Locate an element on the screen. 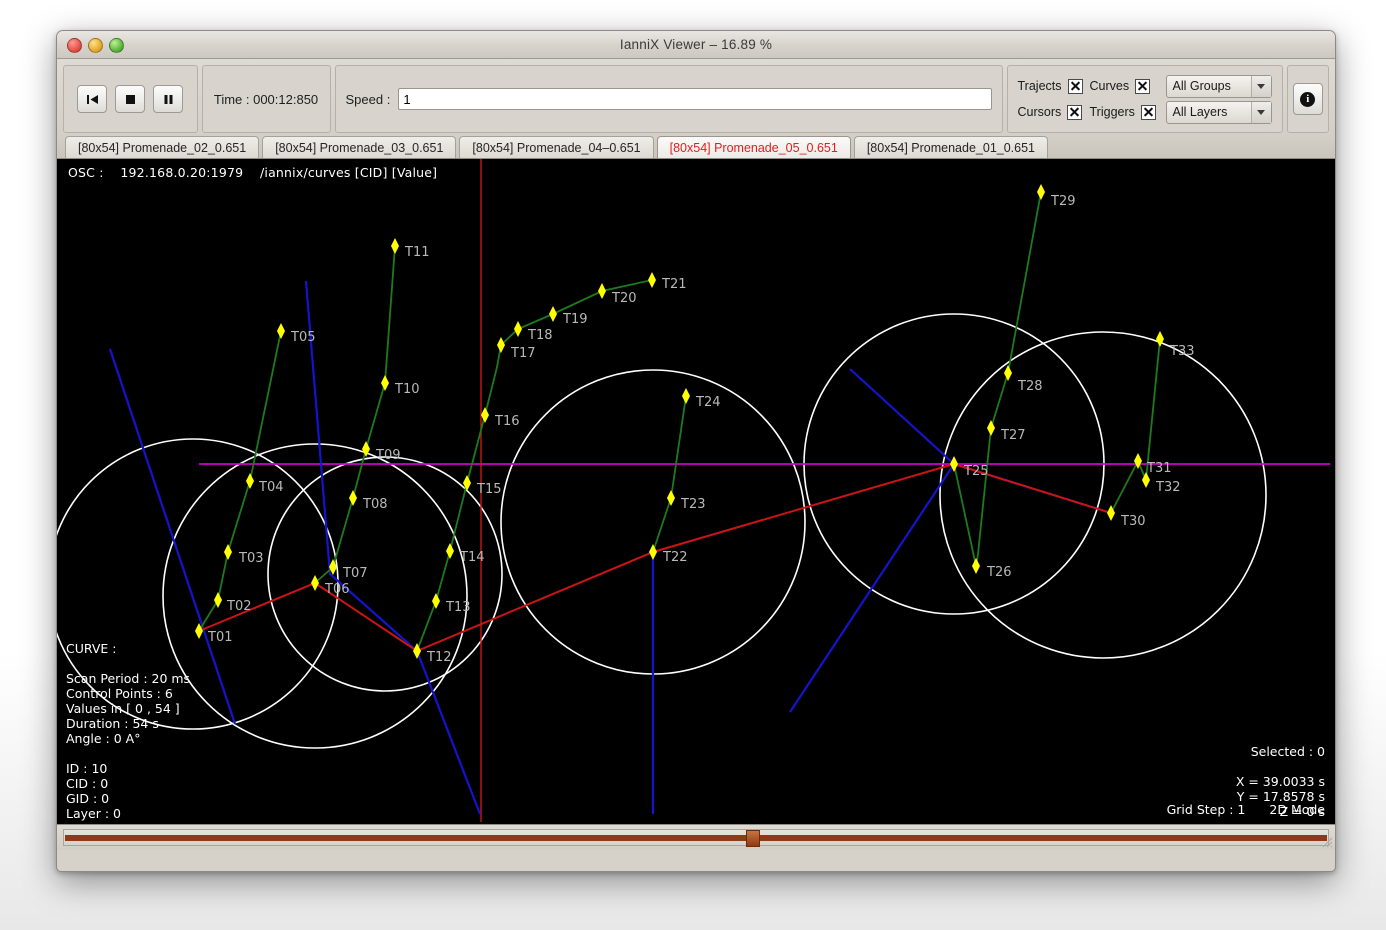  timeline-fill is located at coordinates (696, 838).